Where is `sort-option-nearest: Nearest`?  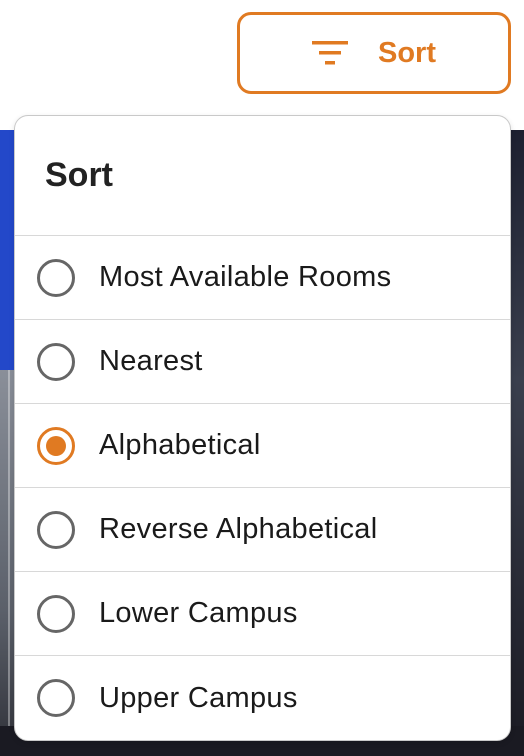
sort-option-nearest: Nearest is located at coordinates (262, 362).